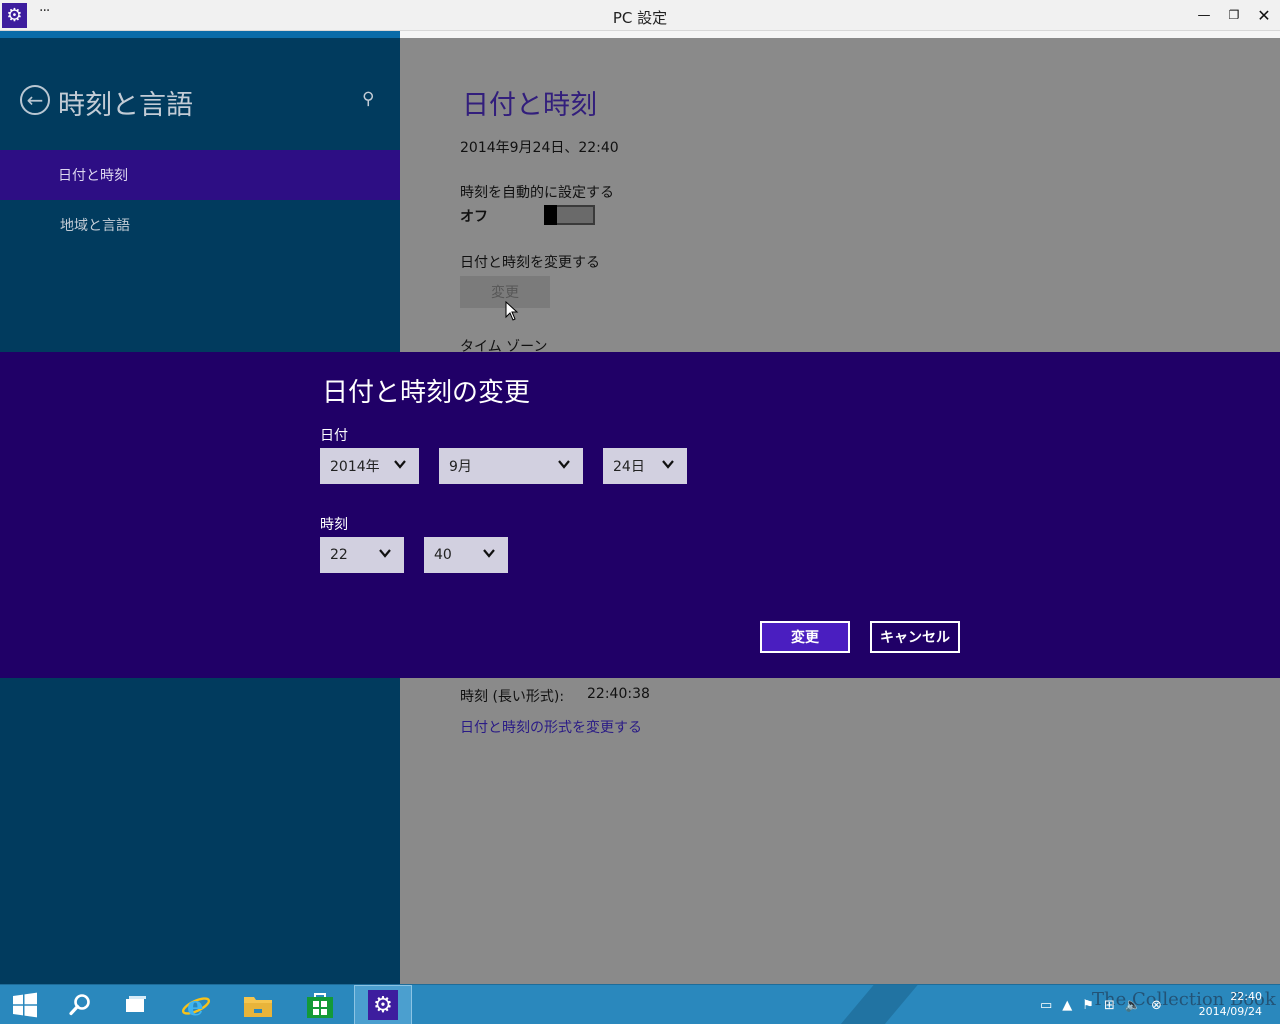  I want to click on cancel-button: キャンセル, so click(915, 637).